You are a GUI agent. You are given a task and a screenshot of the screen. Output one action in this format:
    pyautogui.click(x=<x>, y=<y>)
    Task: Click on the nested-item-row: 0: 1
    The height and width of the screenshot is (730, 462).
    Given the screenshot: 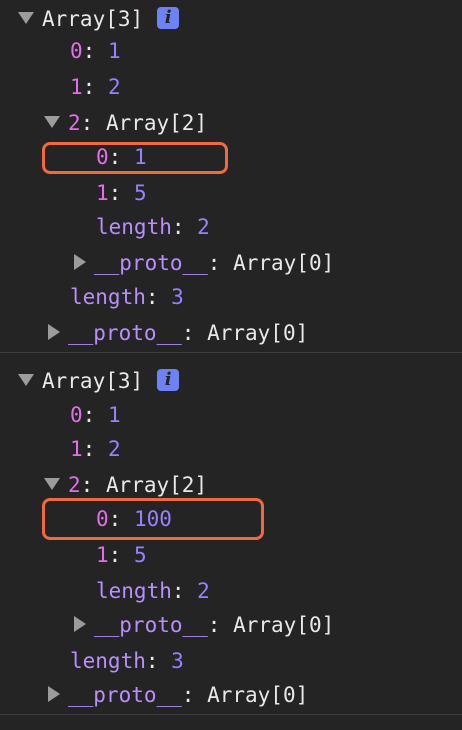 What is the action you would take?
    pyautogui.click(x=121, y=157)
    